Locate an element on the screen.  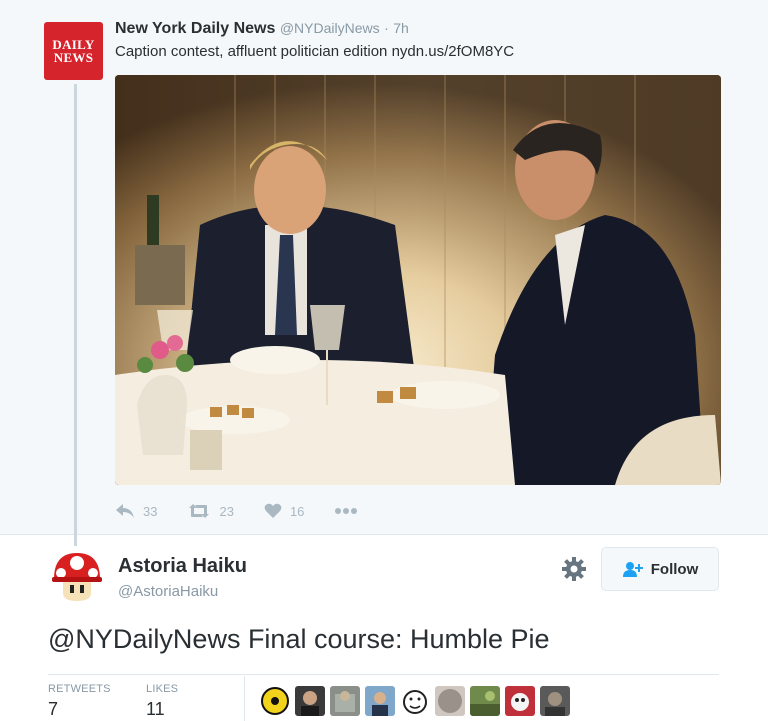
like-count: 16 is located at coordinates (297, 511).